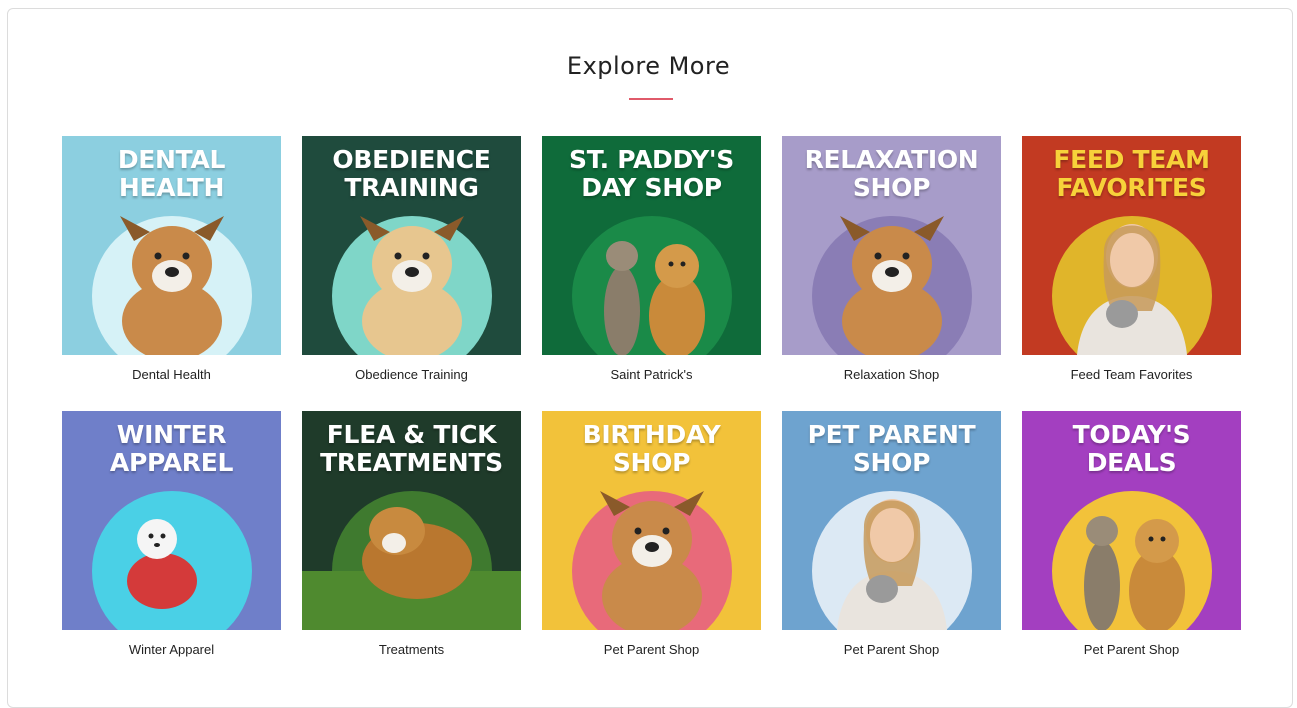  Describe the element at coordinates (1131, 520) in the screenshot. I see `category-tile-pet-parent-shop: TODAY'S DEALS` at that location.